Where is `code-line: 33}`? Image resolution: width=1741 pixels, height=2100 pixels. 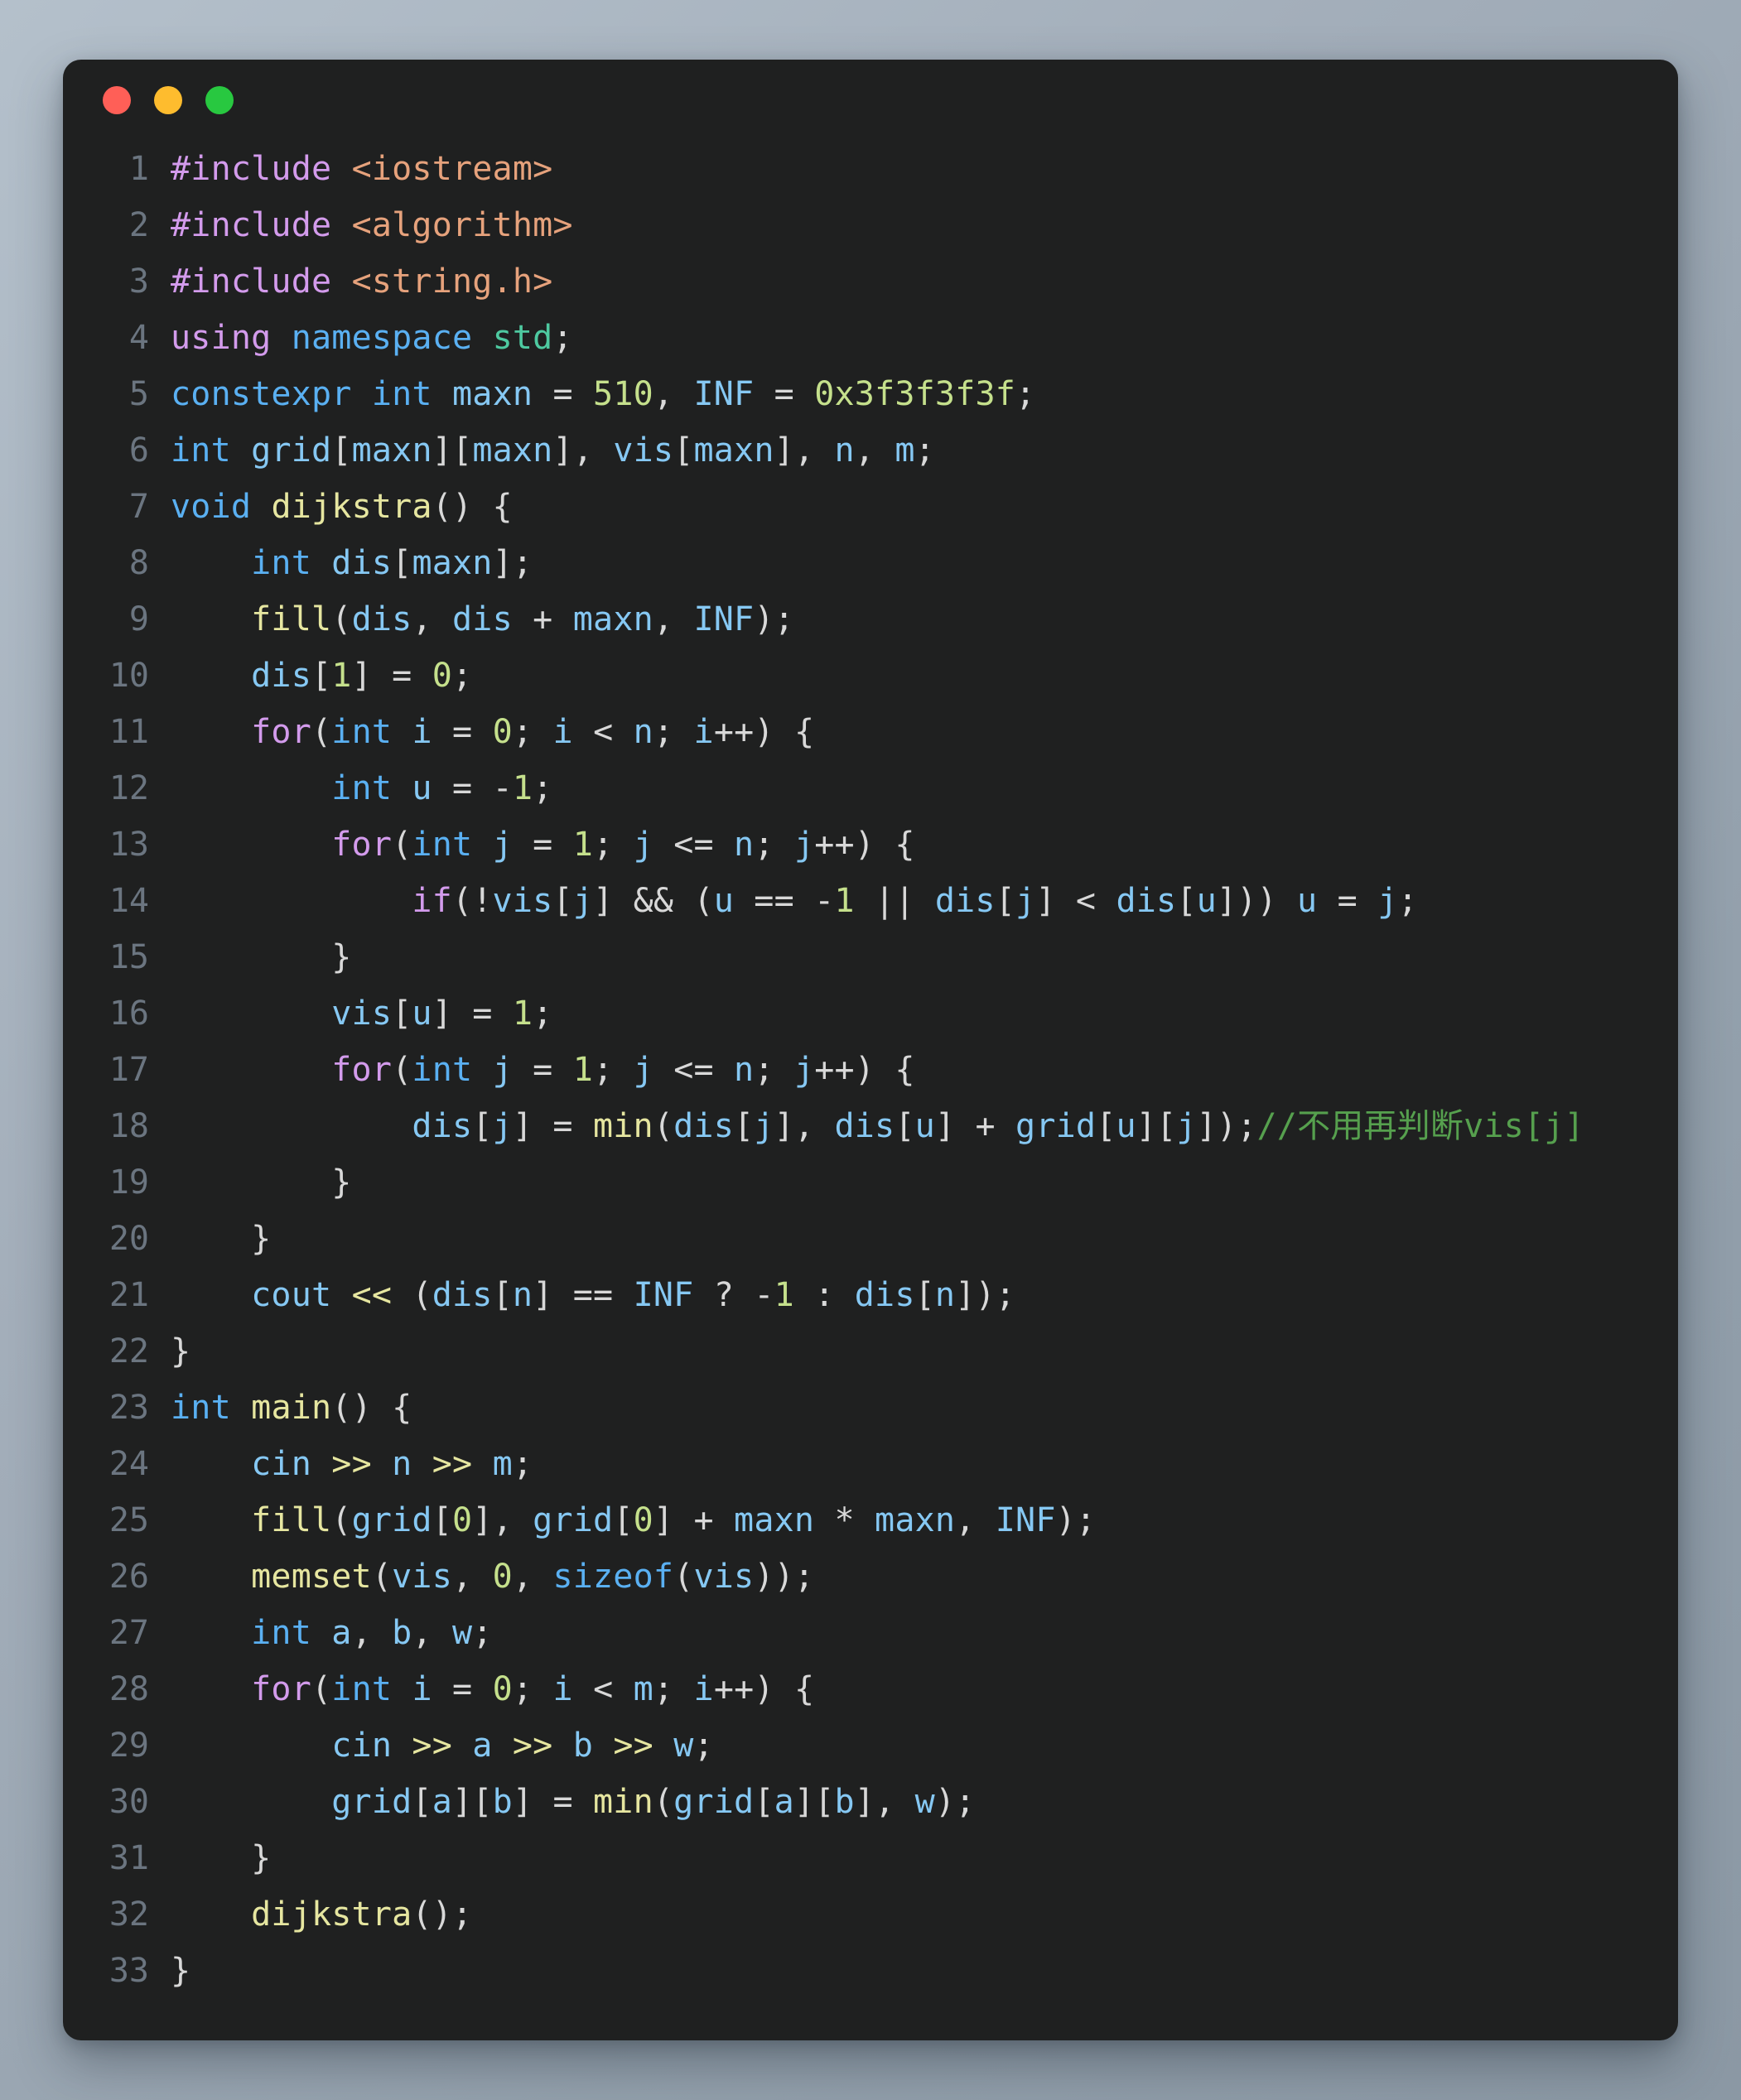 code-line: 33} is located at coordinates (870, 1971).